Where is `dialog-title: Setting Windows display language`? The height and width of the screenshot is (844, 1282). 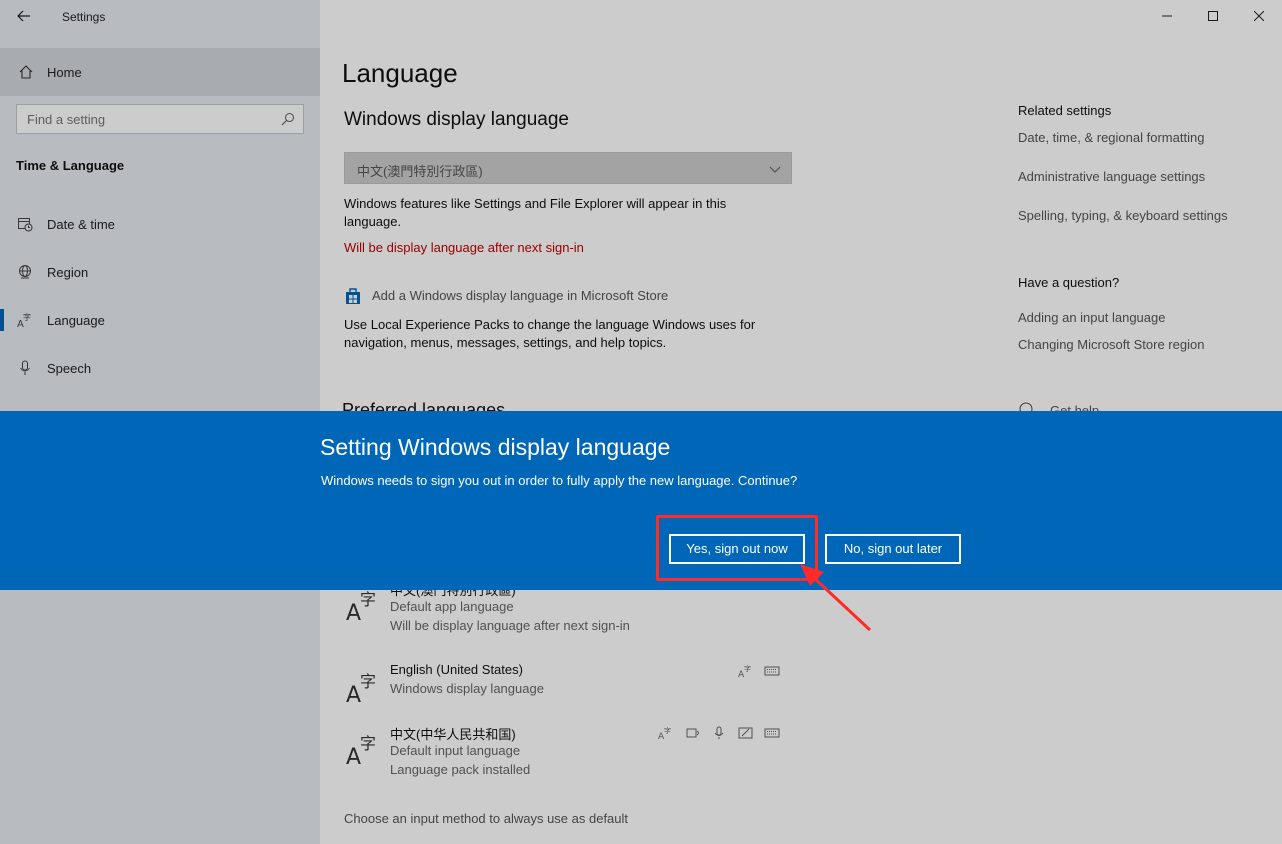
dialog-title: Setting Windows display language is located at coordinates (495, 447).